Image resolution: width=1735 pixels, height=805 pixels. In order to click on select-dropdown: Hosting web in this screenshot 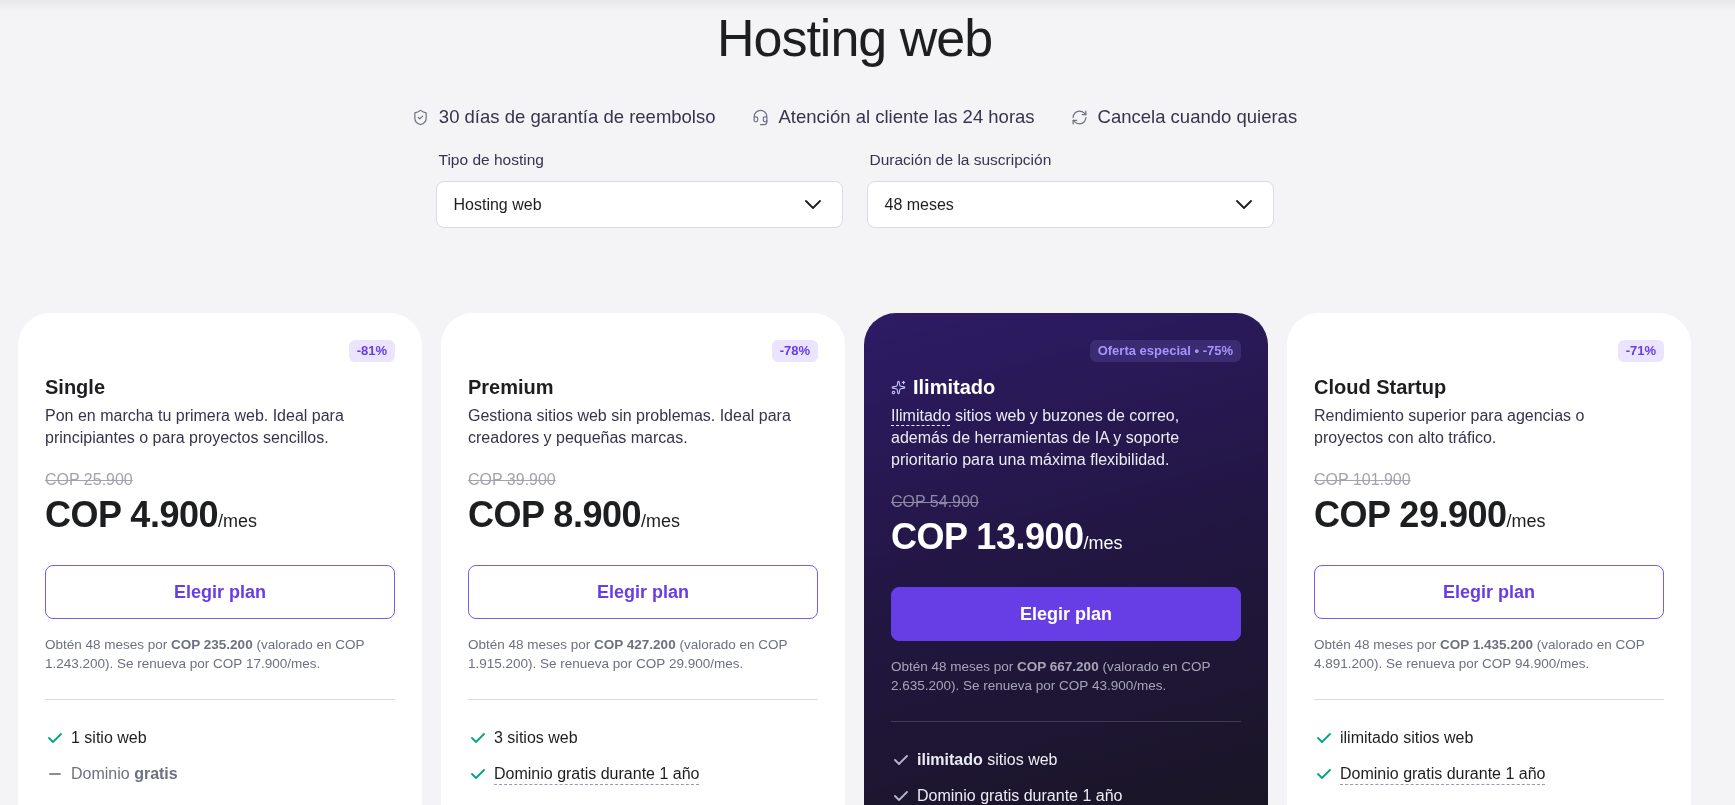, I will do `click(639, 204)`.